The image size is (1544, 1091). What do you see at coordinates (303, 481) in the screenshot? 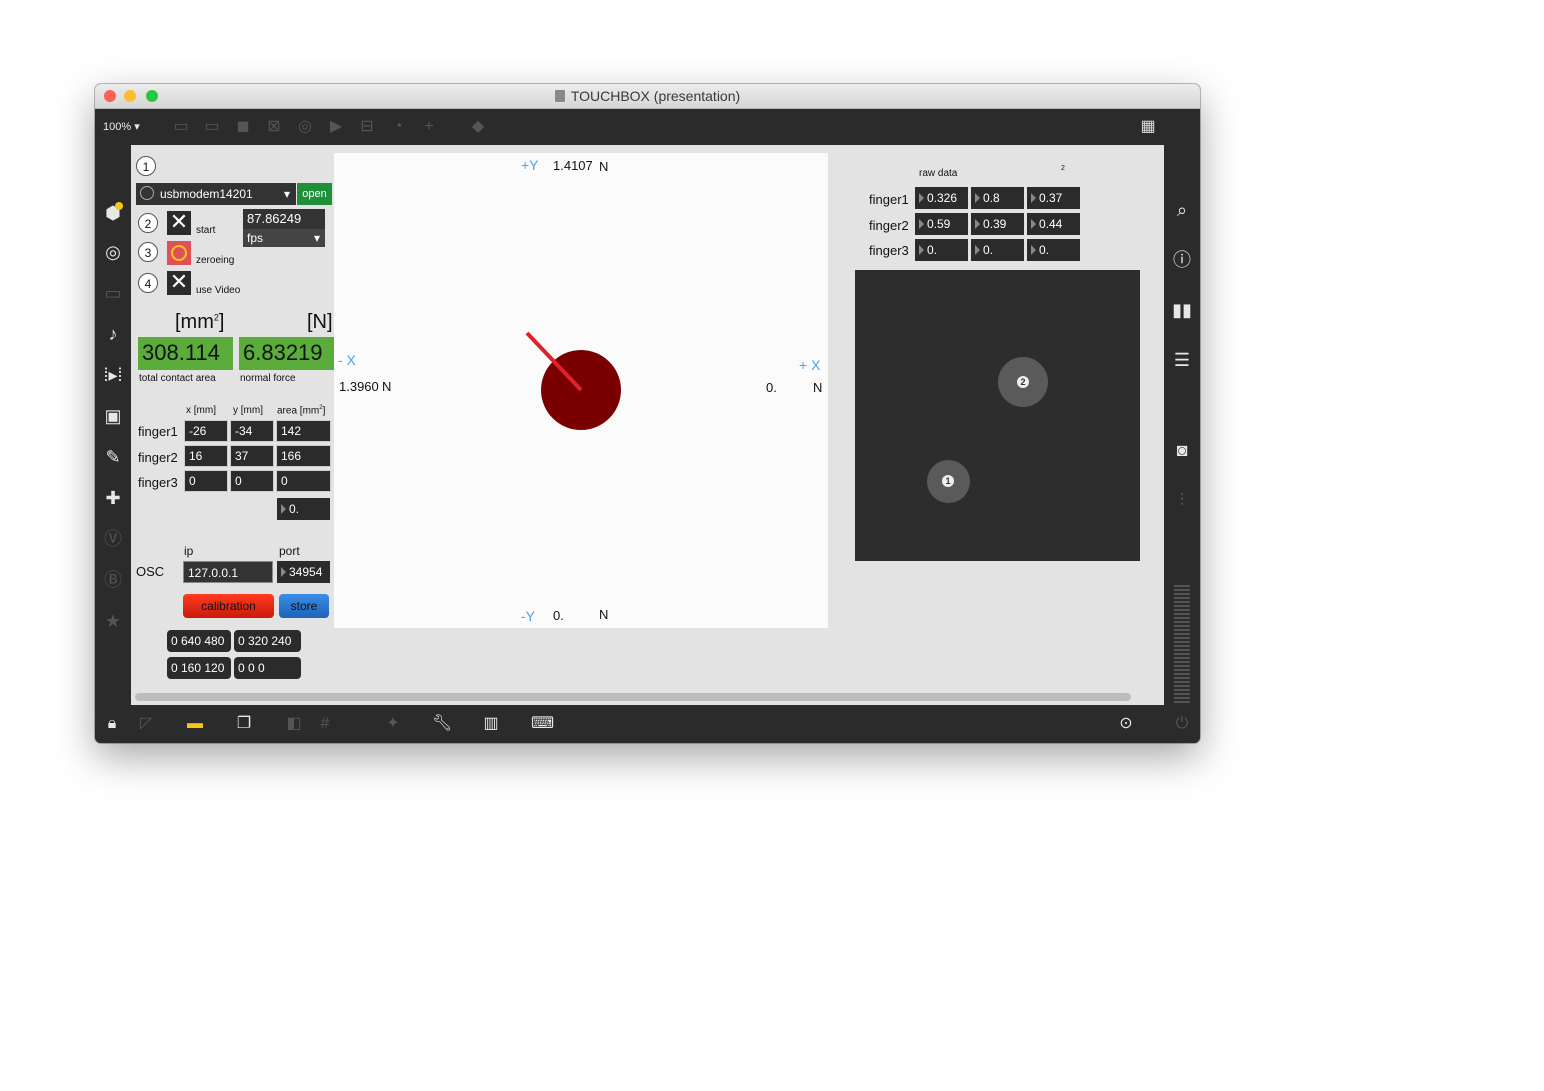
I see `finger3-area: 0` at bounding box center [303, 481].